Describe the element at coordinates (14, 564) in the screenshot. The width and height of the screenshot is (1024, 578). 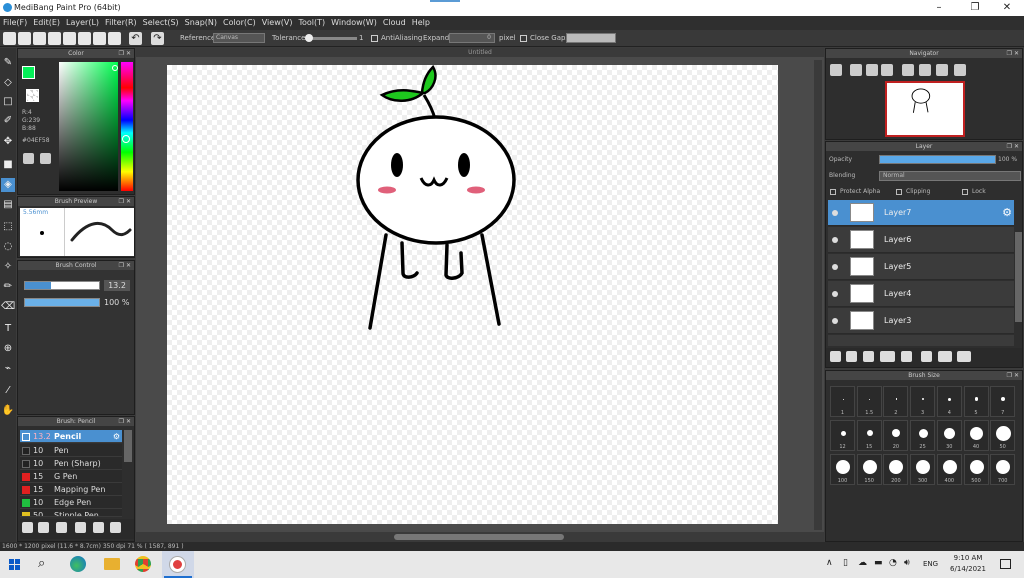
I see `windows-start-icon` at that location.